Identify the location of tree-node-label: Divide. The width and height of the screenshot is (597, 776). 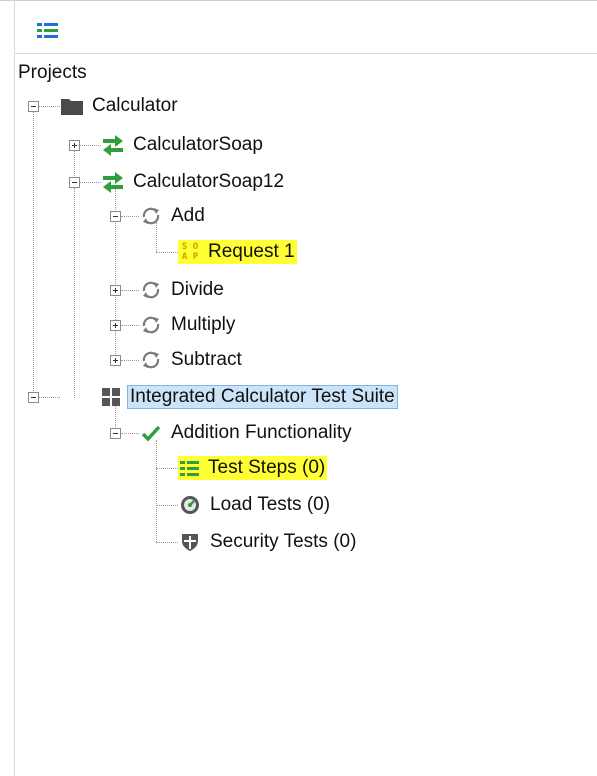
(197, 289).